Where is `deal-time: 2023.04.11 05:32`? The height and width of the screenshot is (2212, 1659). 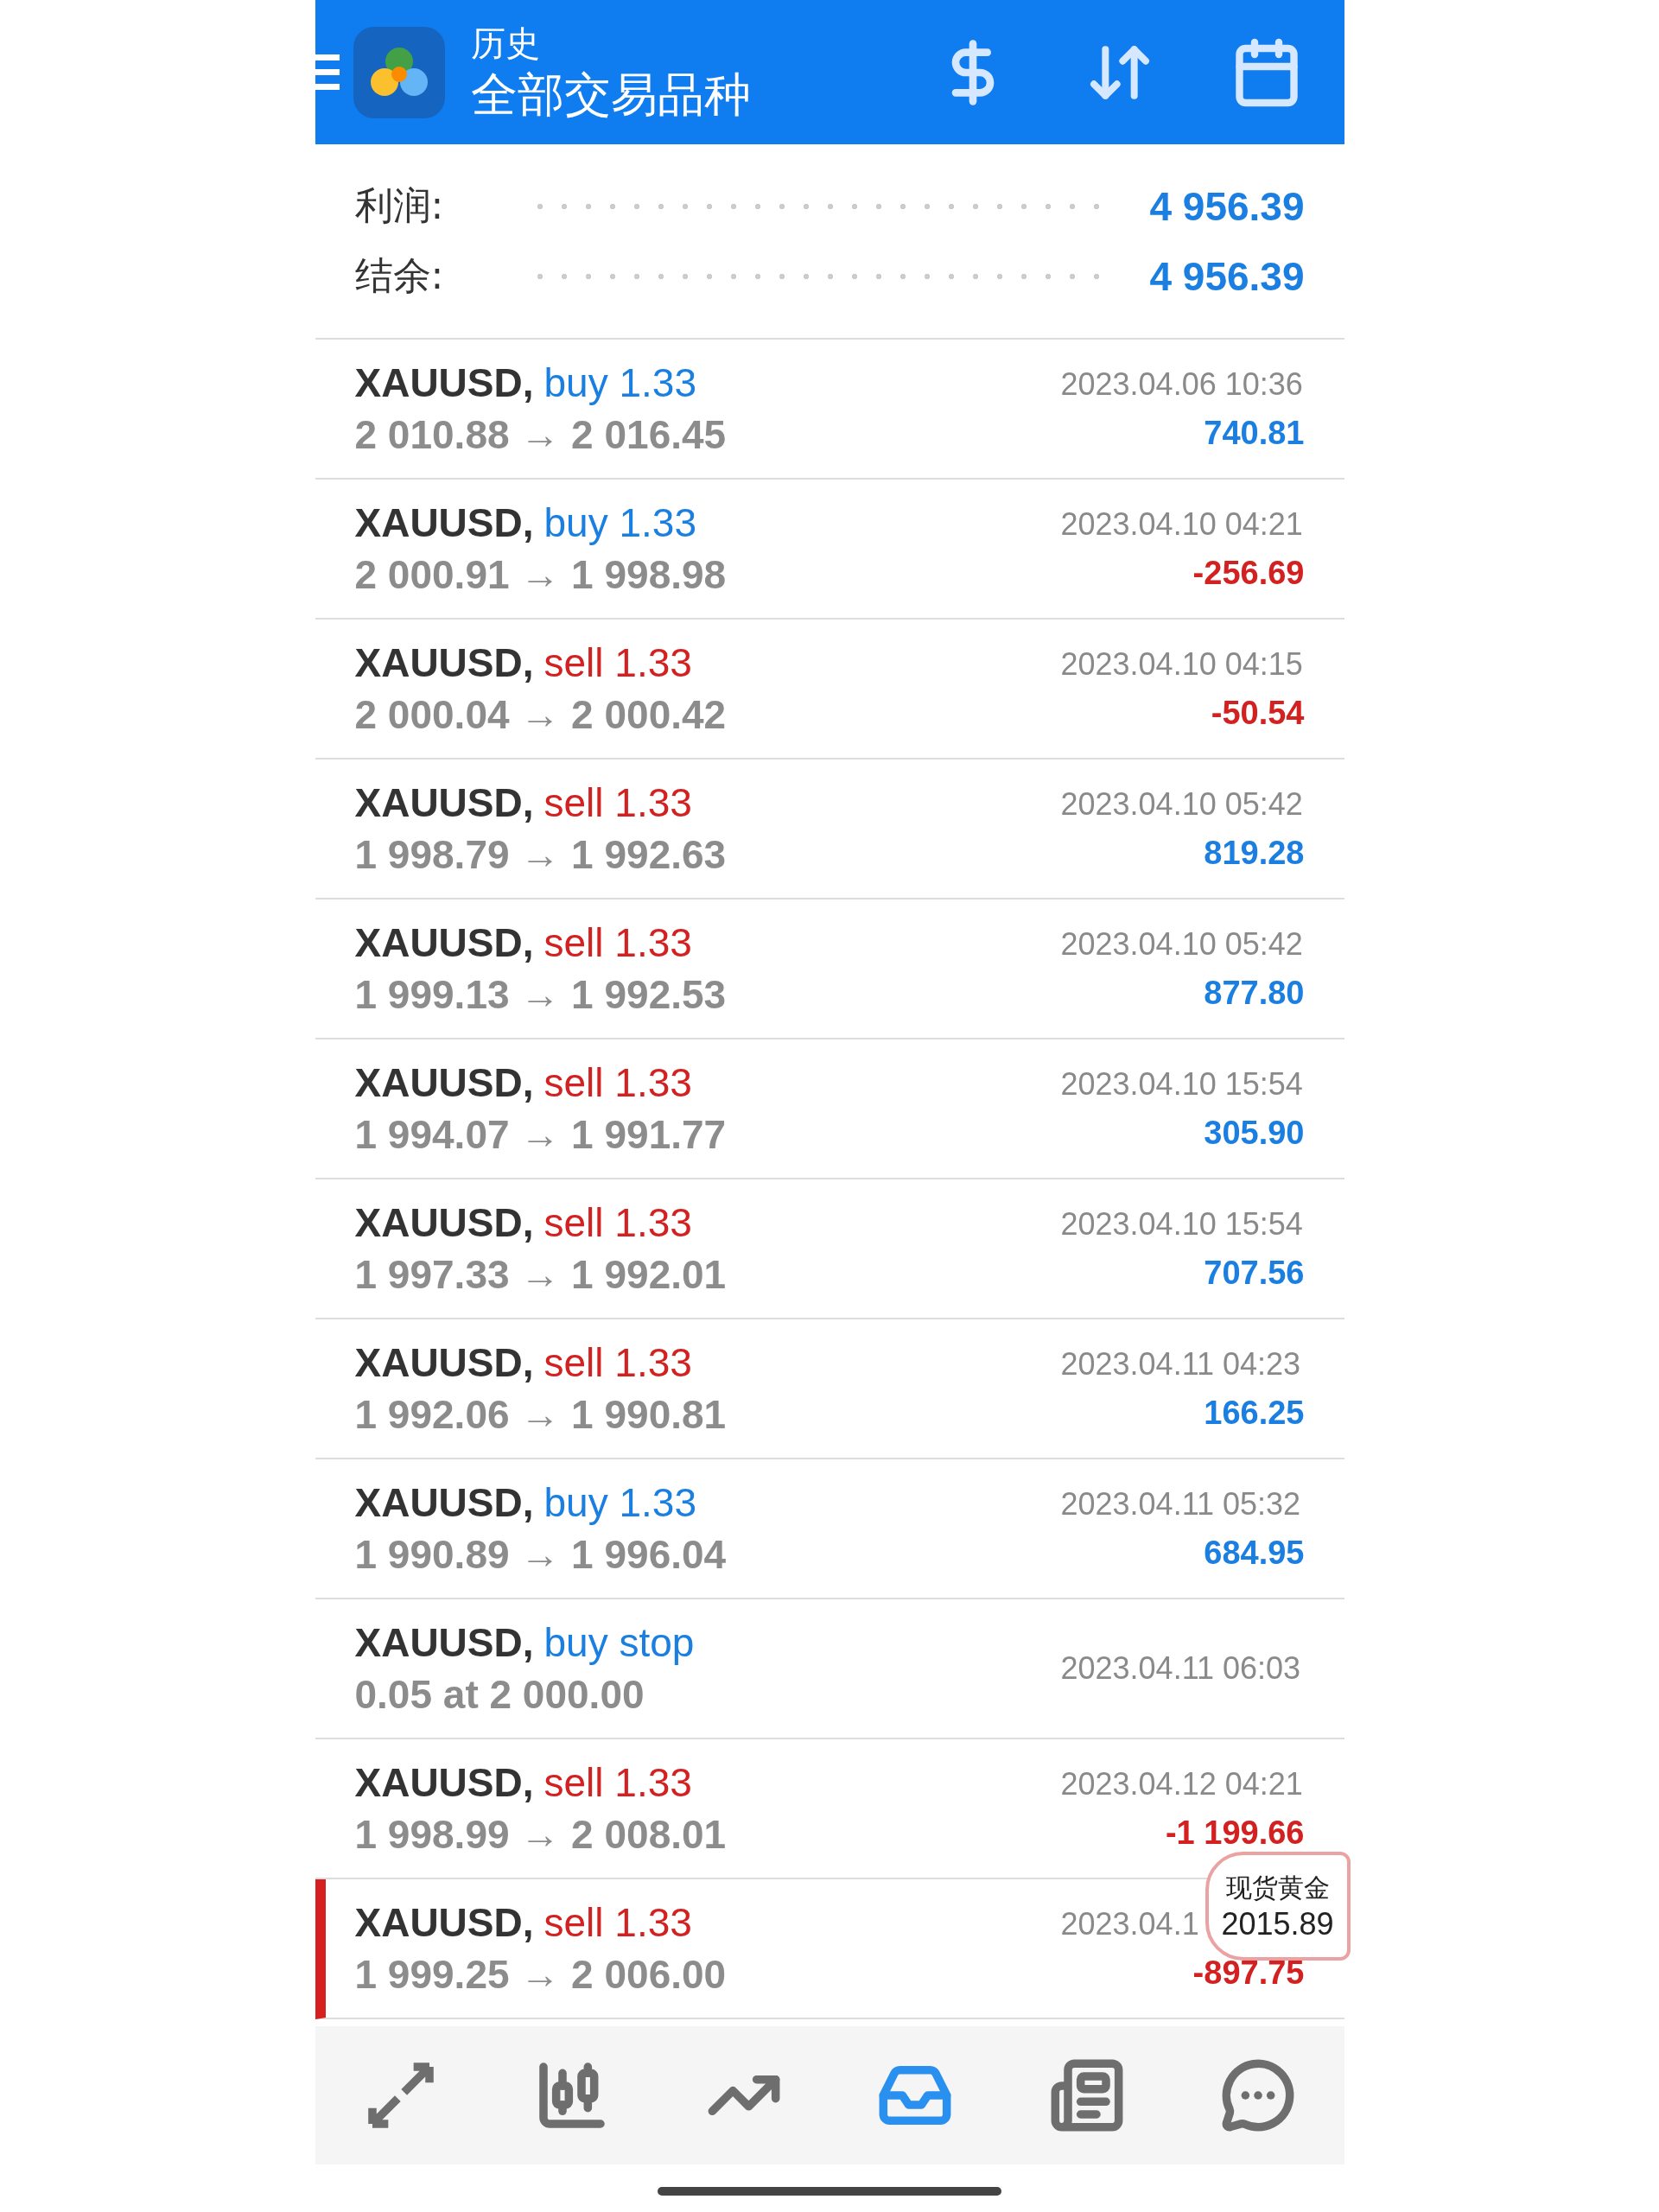 deal-time: 2023.04.11 05:32 is located at coordinates (1180, 1504).